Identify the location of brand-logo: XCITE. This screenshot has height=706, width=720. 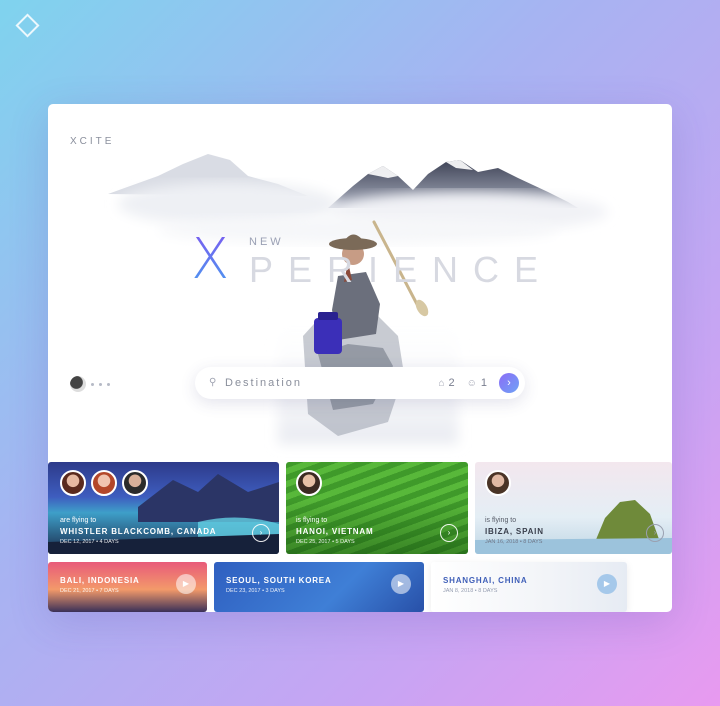
(92, 141).